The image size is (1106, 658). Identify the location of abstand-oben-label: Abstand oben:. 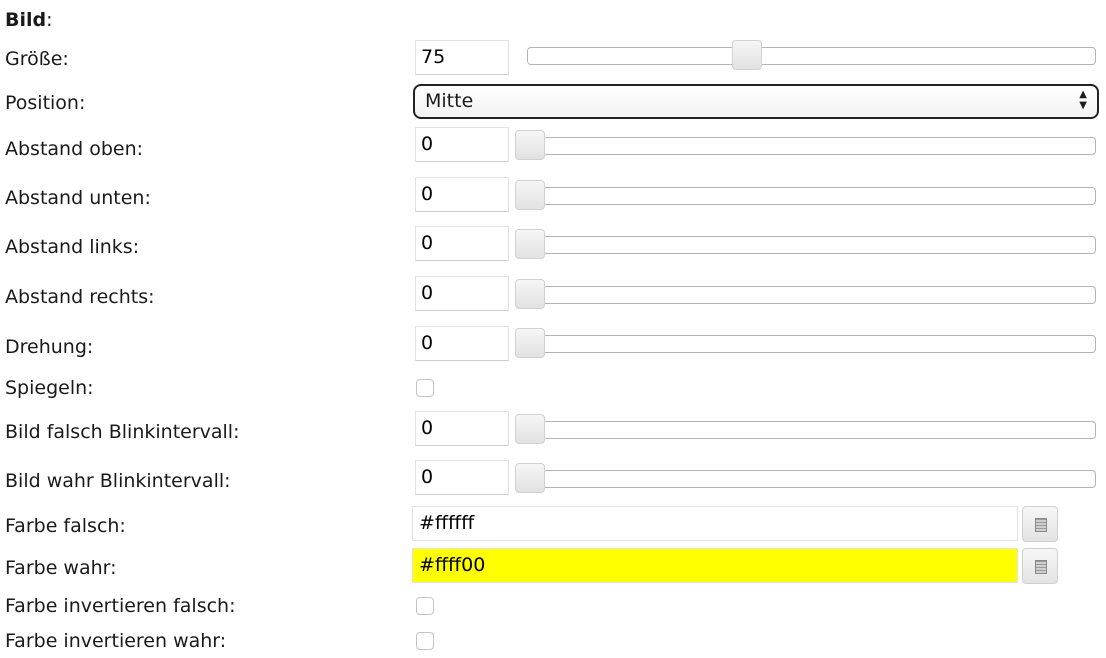
(74, 149).